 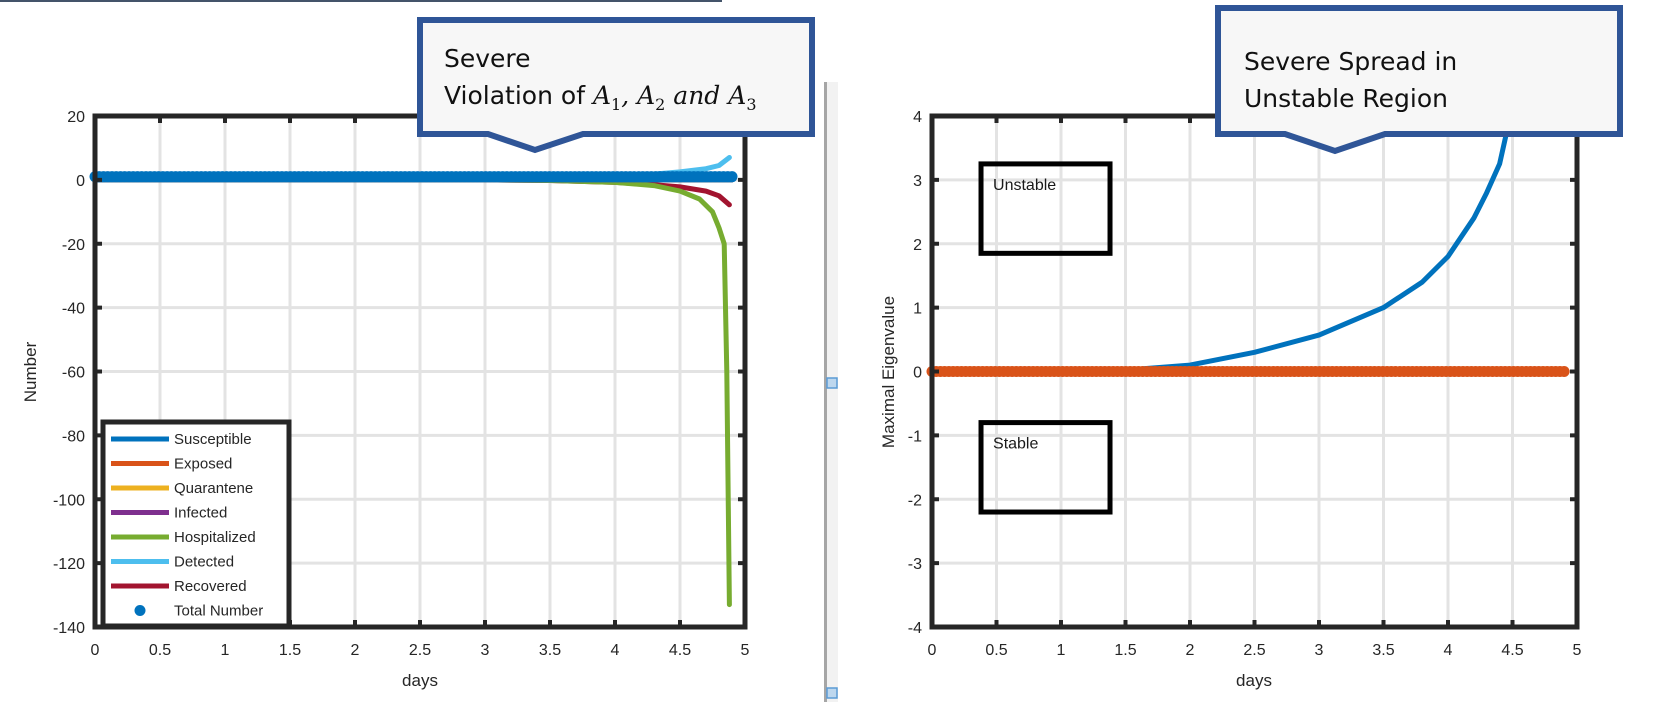 I want to click on series-markers-zero-level, so click(x=1248, y=371).